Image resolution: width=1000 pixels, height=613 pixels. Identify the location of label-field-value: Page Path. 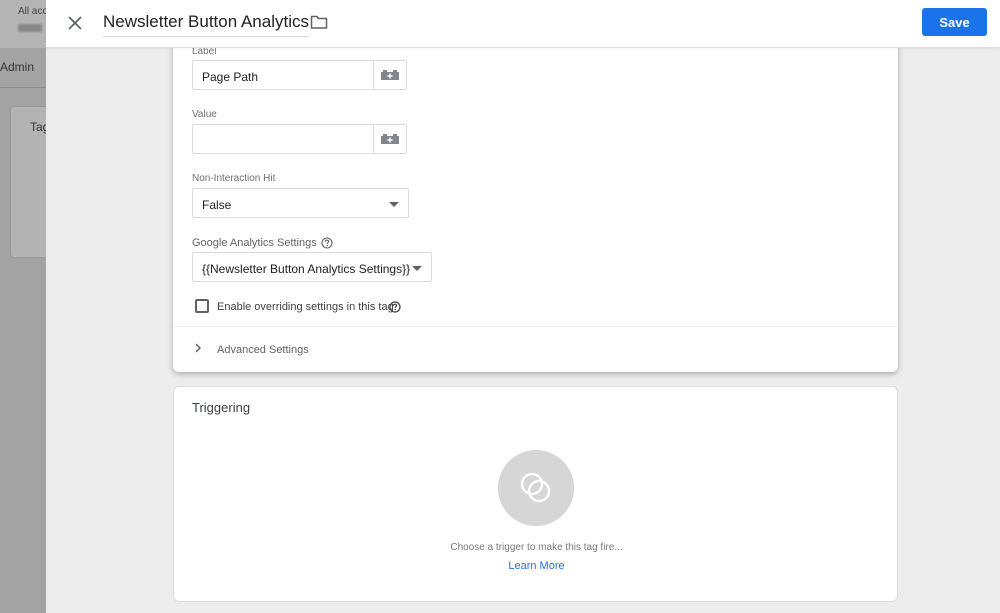
(230, 77).